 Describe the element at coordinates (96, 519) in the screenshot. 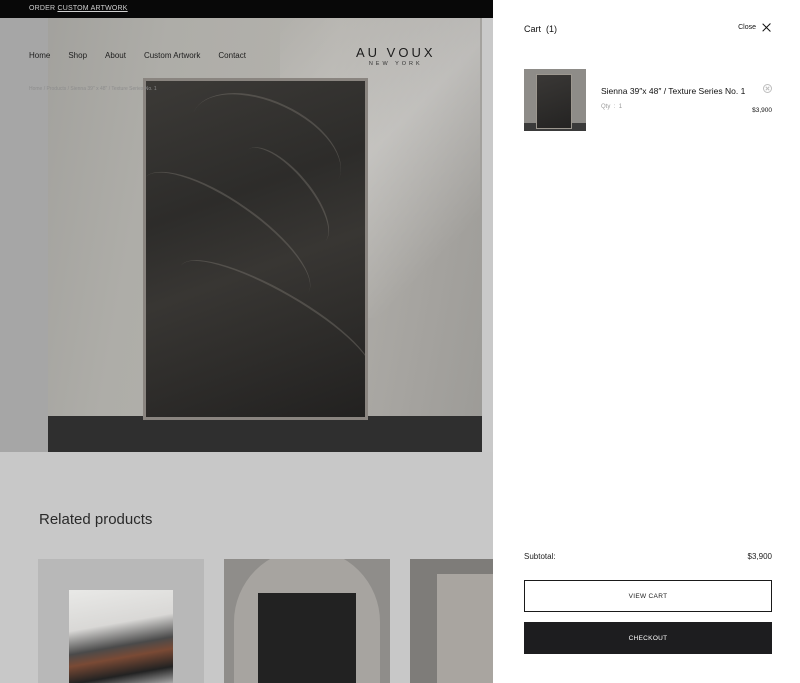

I see `related-heading: Related products` at that location.